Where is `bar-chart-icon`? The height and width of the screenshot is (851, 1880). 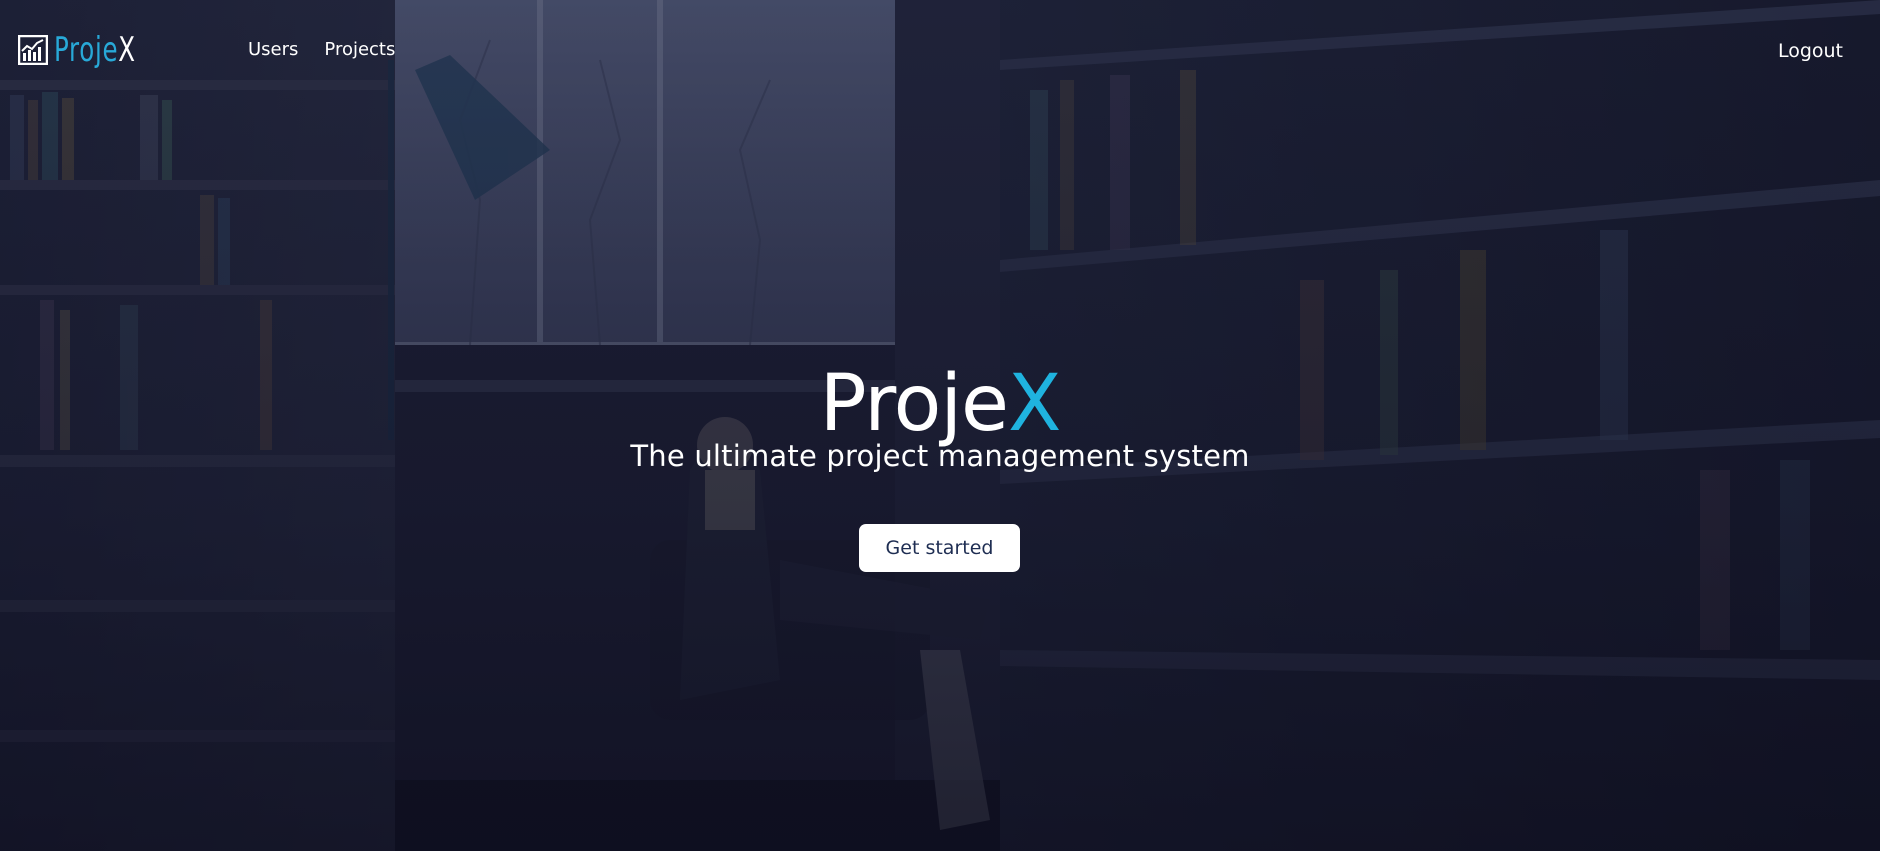 bar-chart-icon is located at coordinates (33, 50).